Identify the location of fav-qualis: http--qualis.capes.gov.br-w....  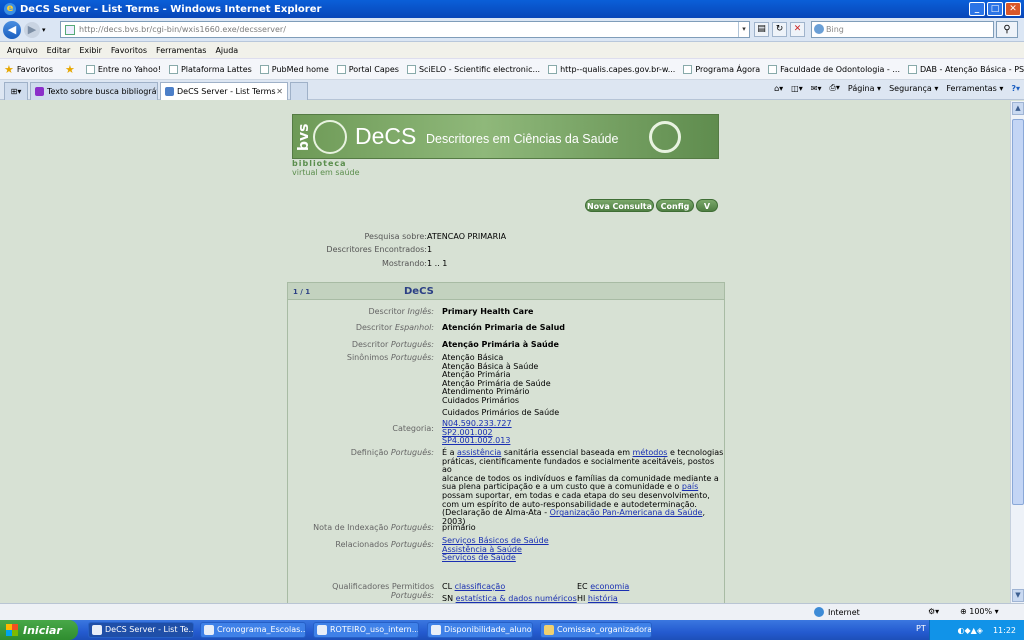
(611, 69).